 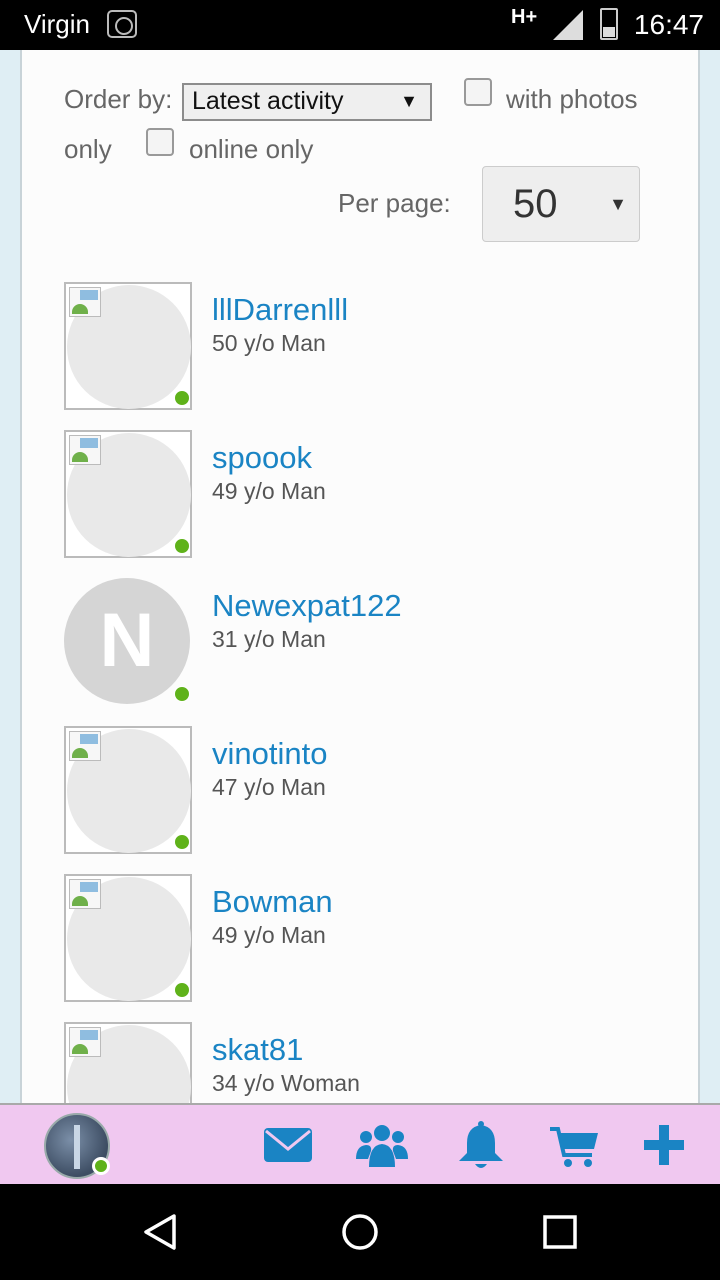 What do you see at coordinates (88, 149) in the screenshot?
I see `photos-only-label: only` at bounding box center [88, 149].